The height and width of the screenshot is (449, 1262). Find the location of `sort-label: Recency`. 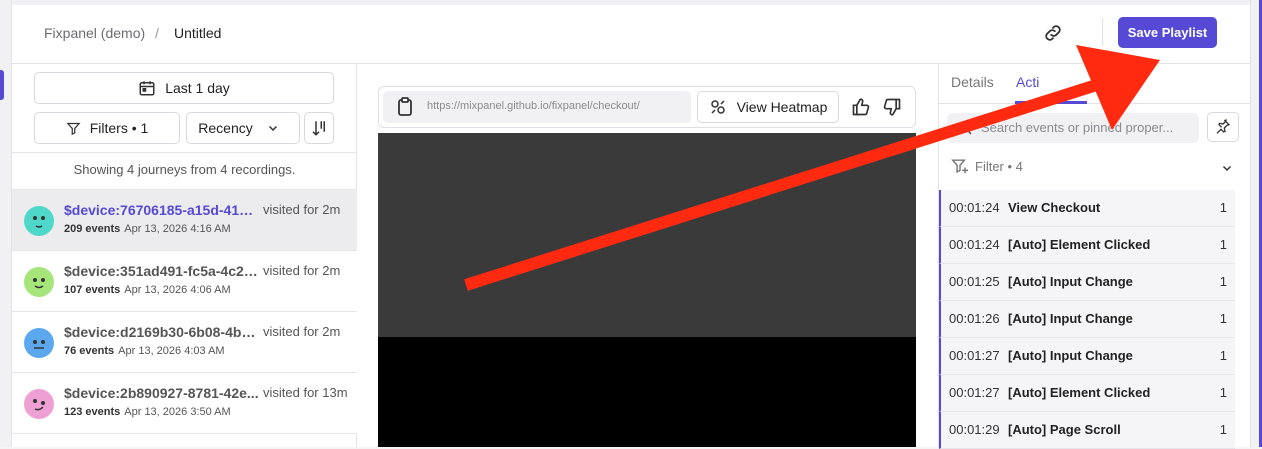

sort-label: Recency is located at coordinates (225, 128).